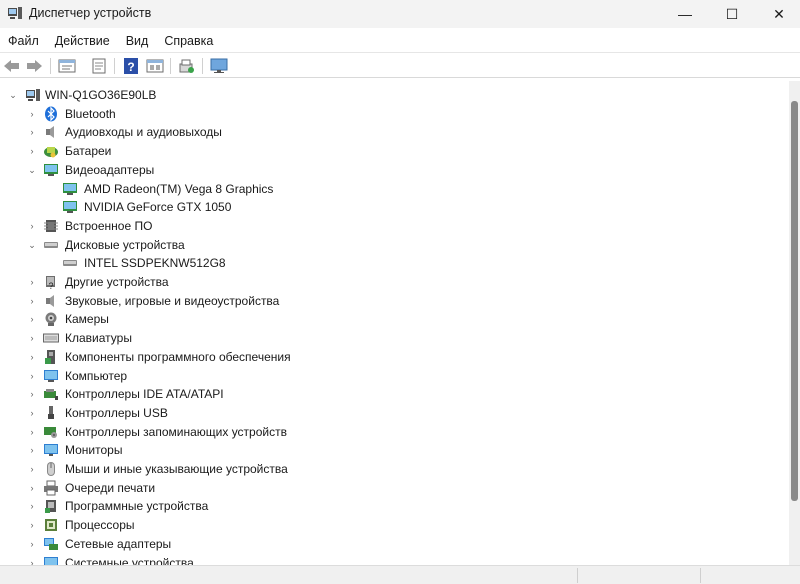 The height and width of the screenshot is (584, 800). I want to click on tree-category: › Звуковые, игровые и видеоустройства, so click(250, 301).